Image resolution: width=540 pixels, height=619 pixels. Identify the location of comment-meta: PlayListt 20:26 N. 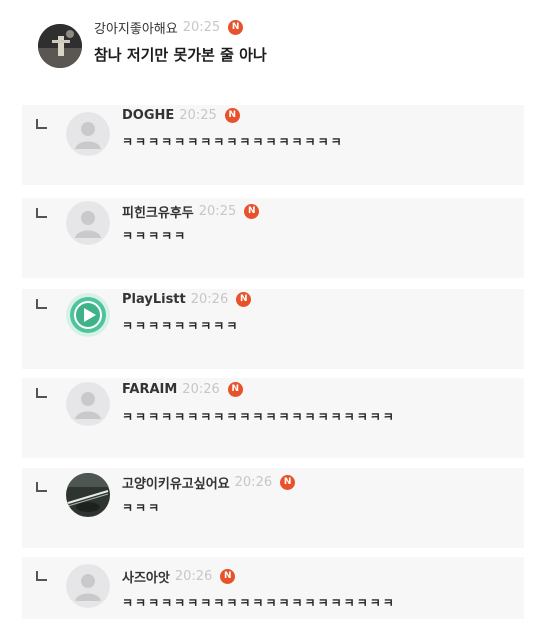
(187, 299).